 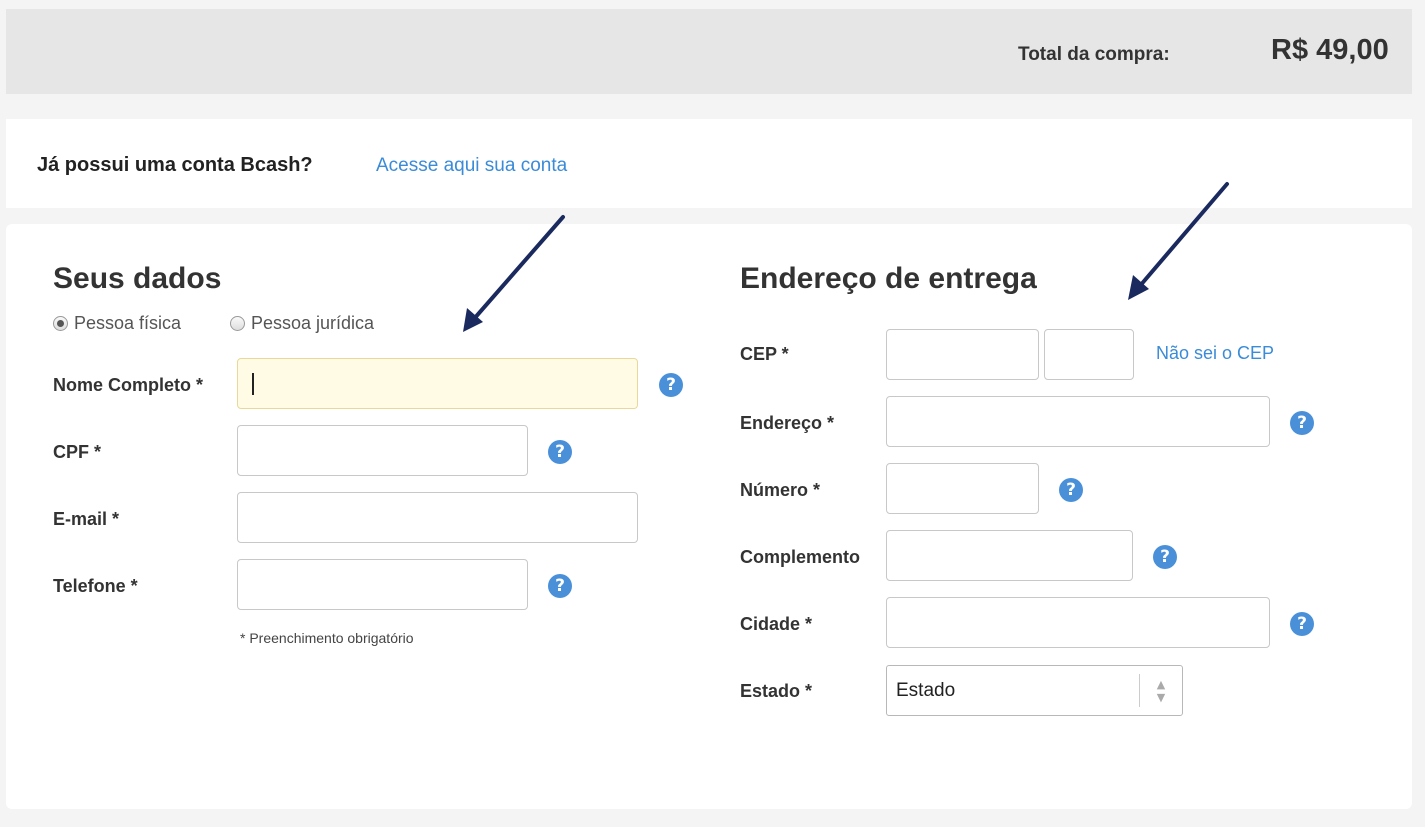 I want to click on nome-completo-input, so click(x=437, y=383).